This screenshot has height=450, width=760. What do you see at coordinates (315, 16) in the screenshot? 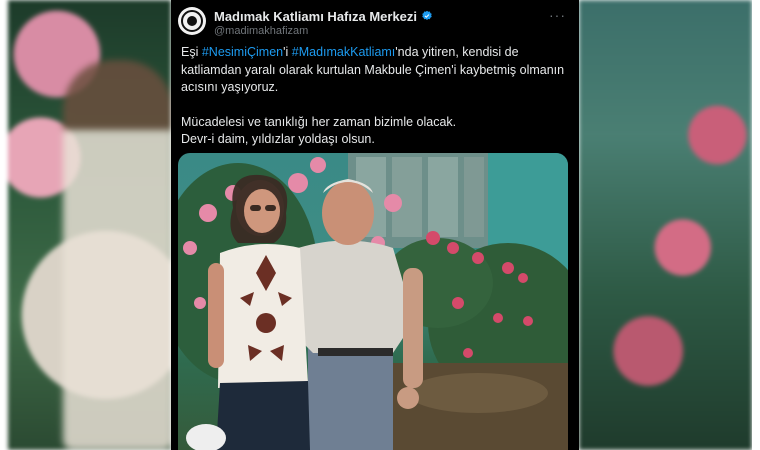
I see `account-name: Madımak Katliamı Hafıza Merkezi` at bounding box center [315, 16].